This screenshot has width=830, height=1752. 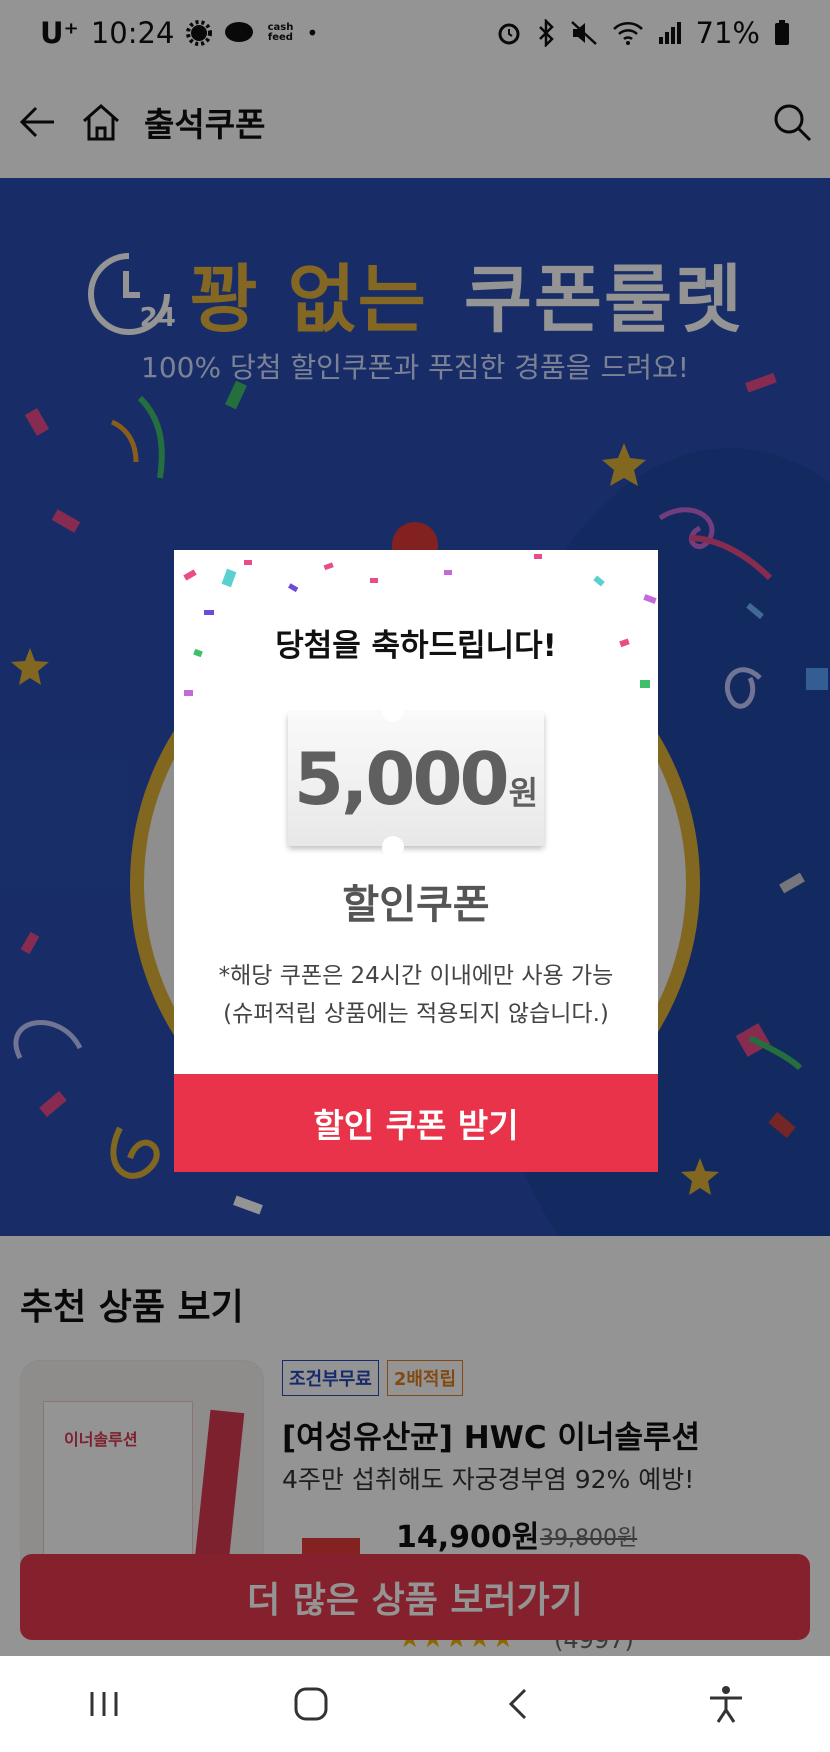 What do you see at coordinates (416, 905) in the screenshot?
I see `coupon-label: 할인쿠폰` at bounding box center [416, 905].